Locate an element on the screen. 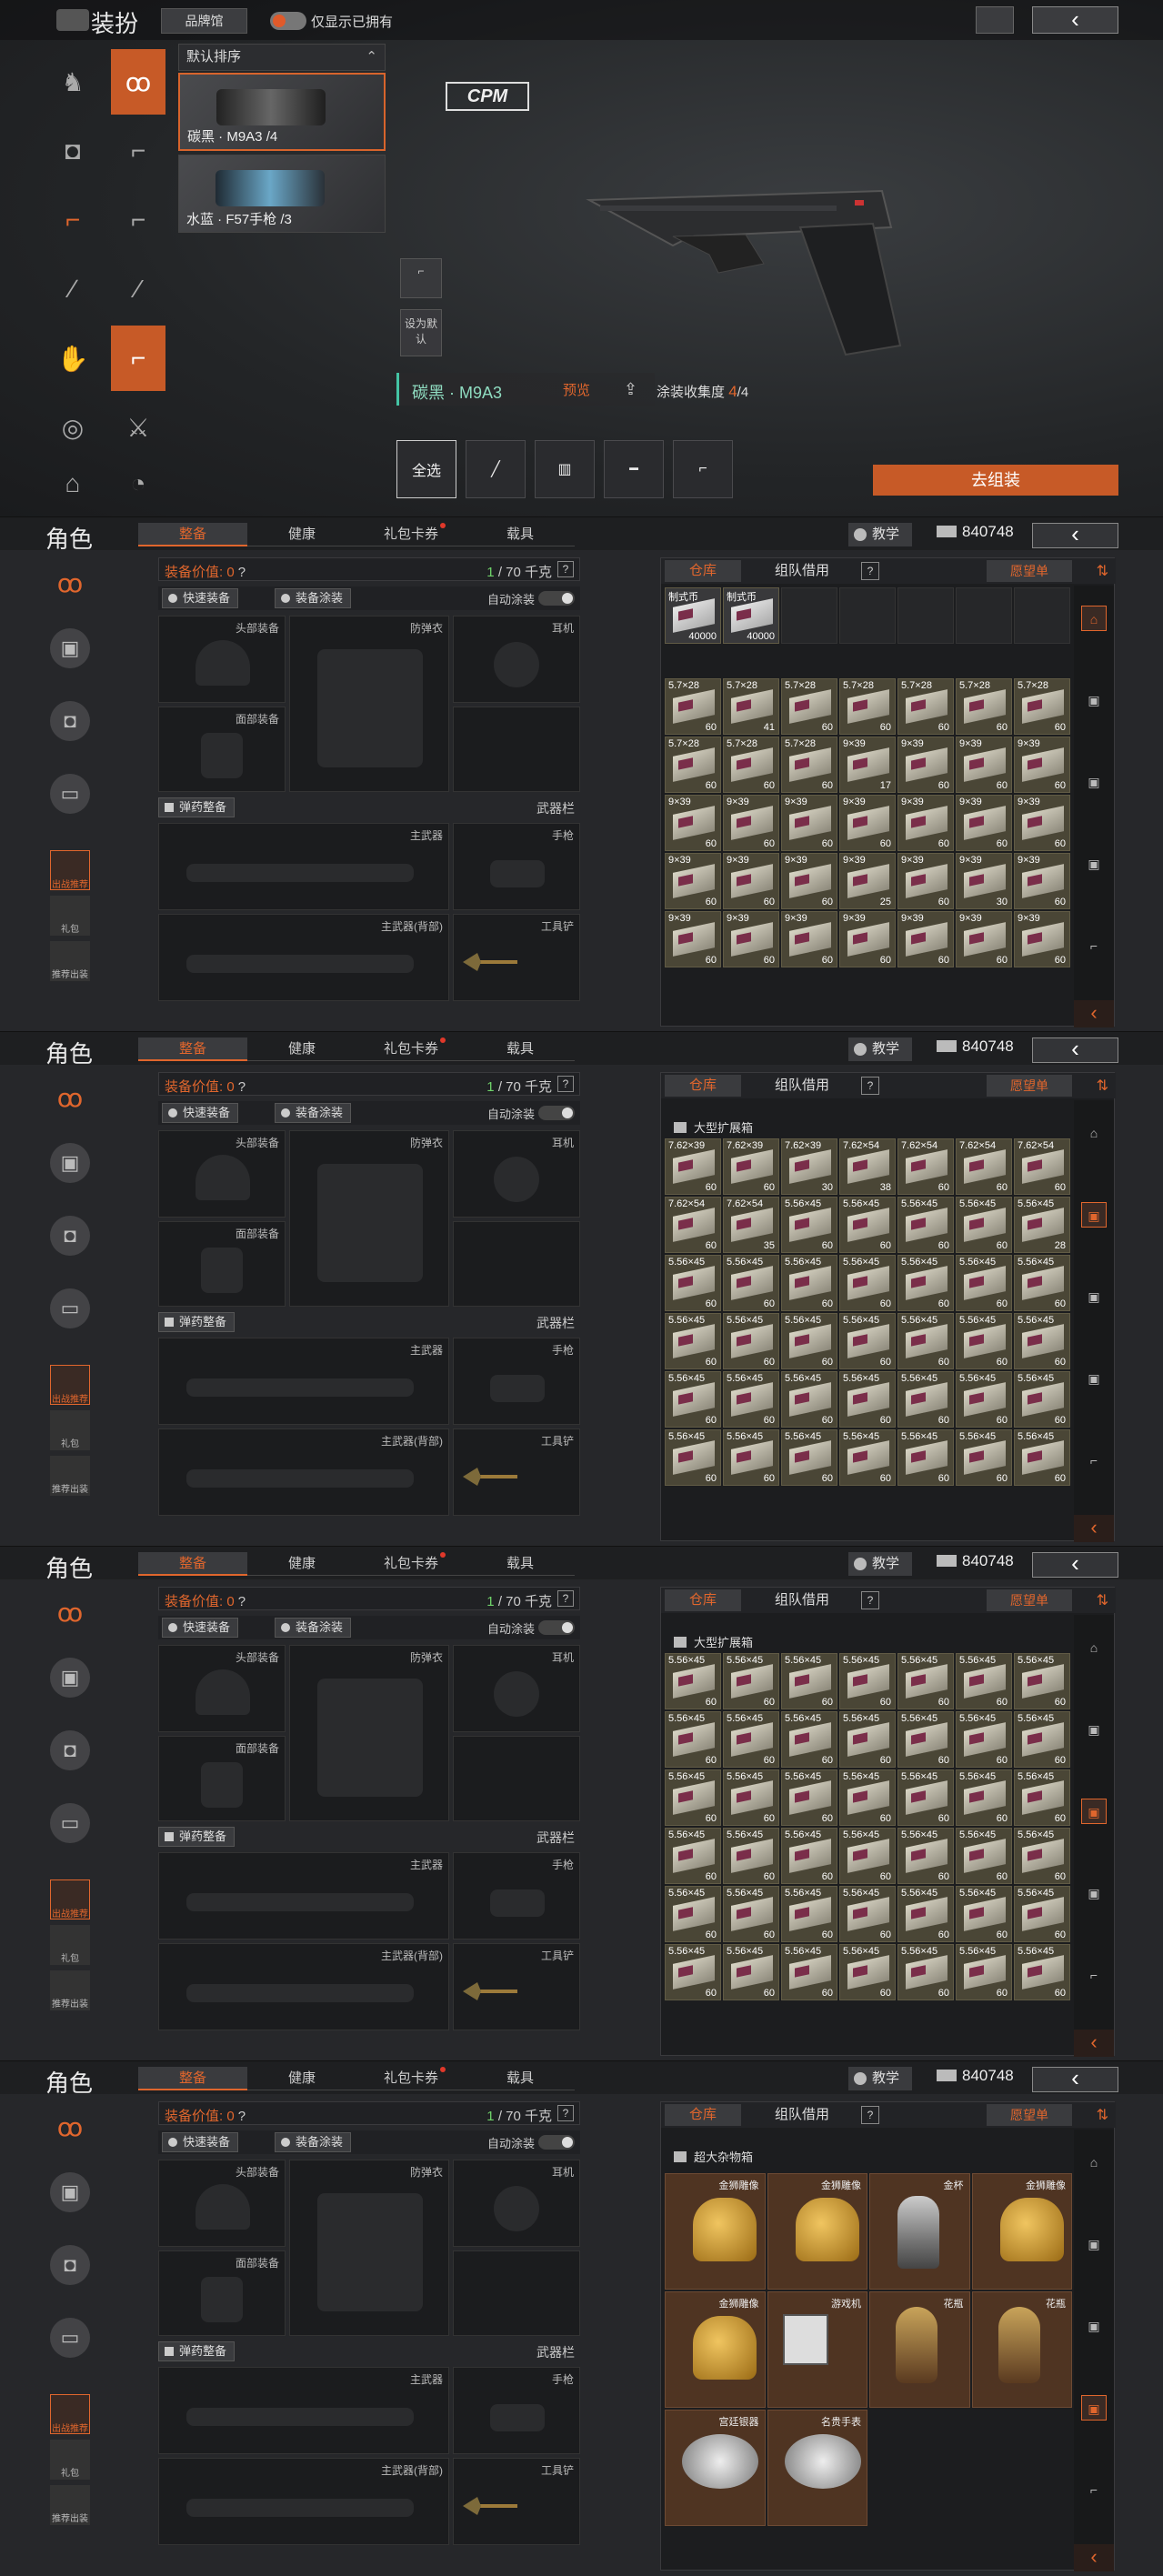 The width and height of the screenshot is (1163, 2576). pistol-icon: ⌐ is located at coordinates (138, 358).